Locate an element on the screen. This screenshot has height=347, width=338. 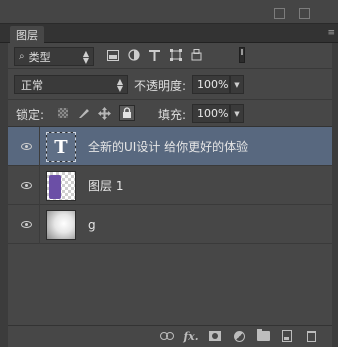
search-icon: ⌕ is located at coordinates (22, 56).